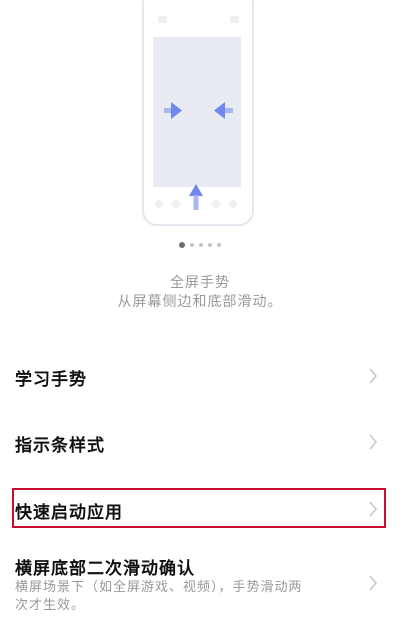  Describe the element at coordinates (60, 446) in the screenshot. I see `setting-label: 指示条样式` at that location.